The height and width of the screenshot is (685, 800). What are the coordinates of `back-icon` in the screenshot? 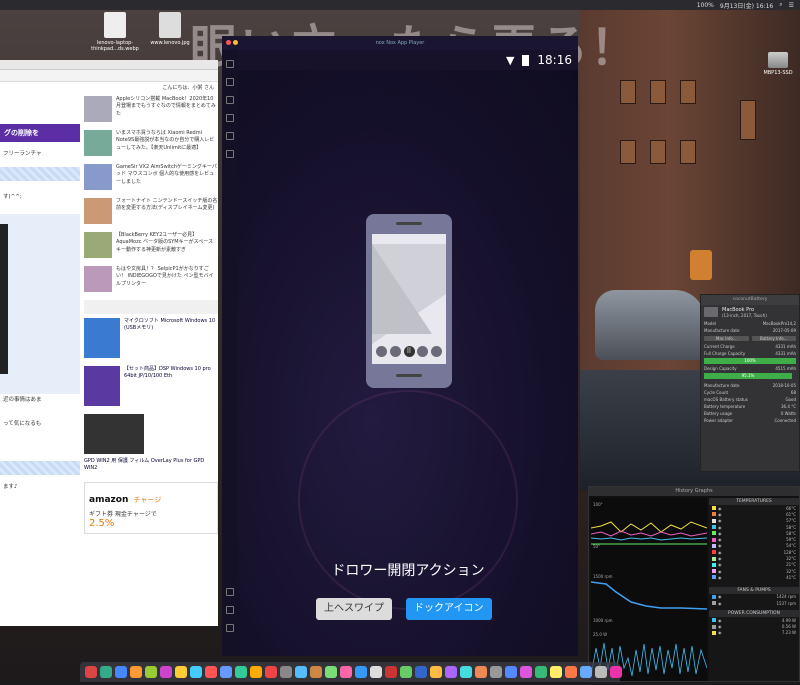 It's located at (230, 592).